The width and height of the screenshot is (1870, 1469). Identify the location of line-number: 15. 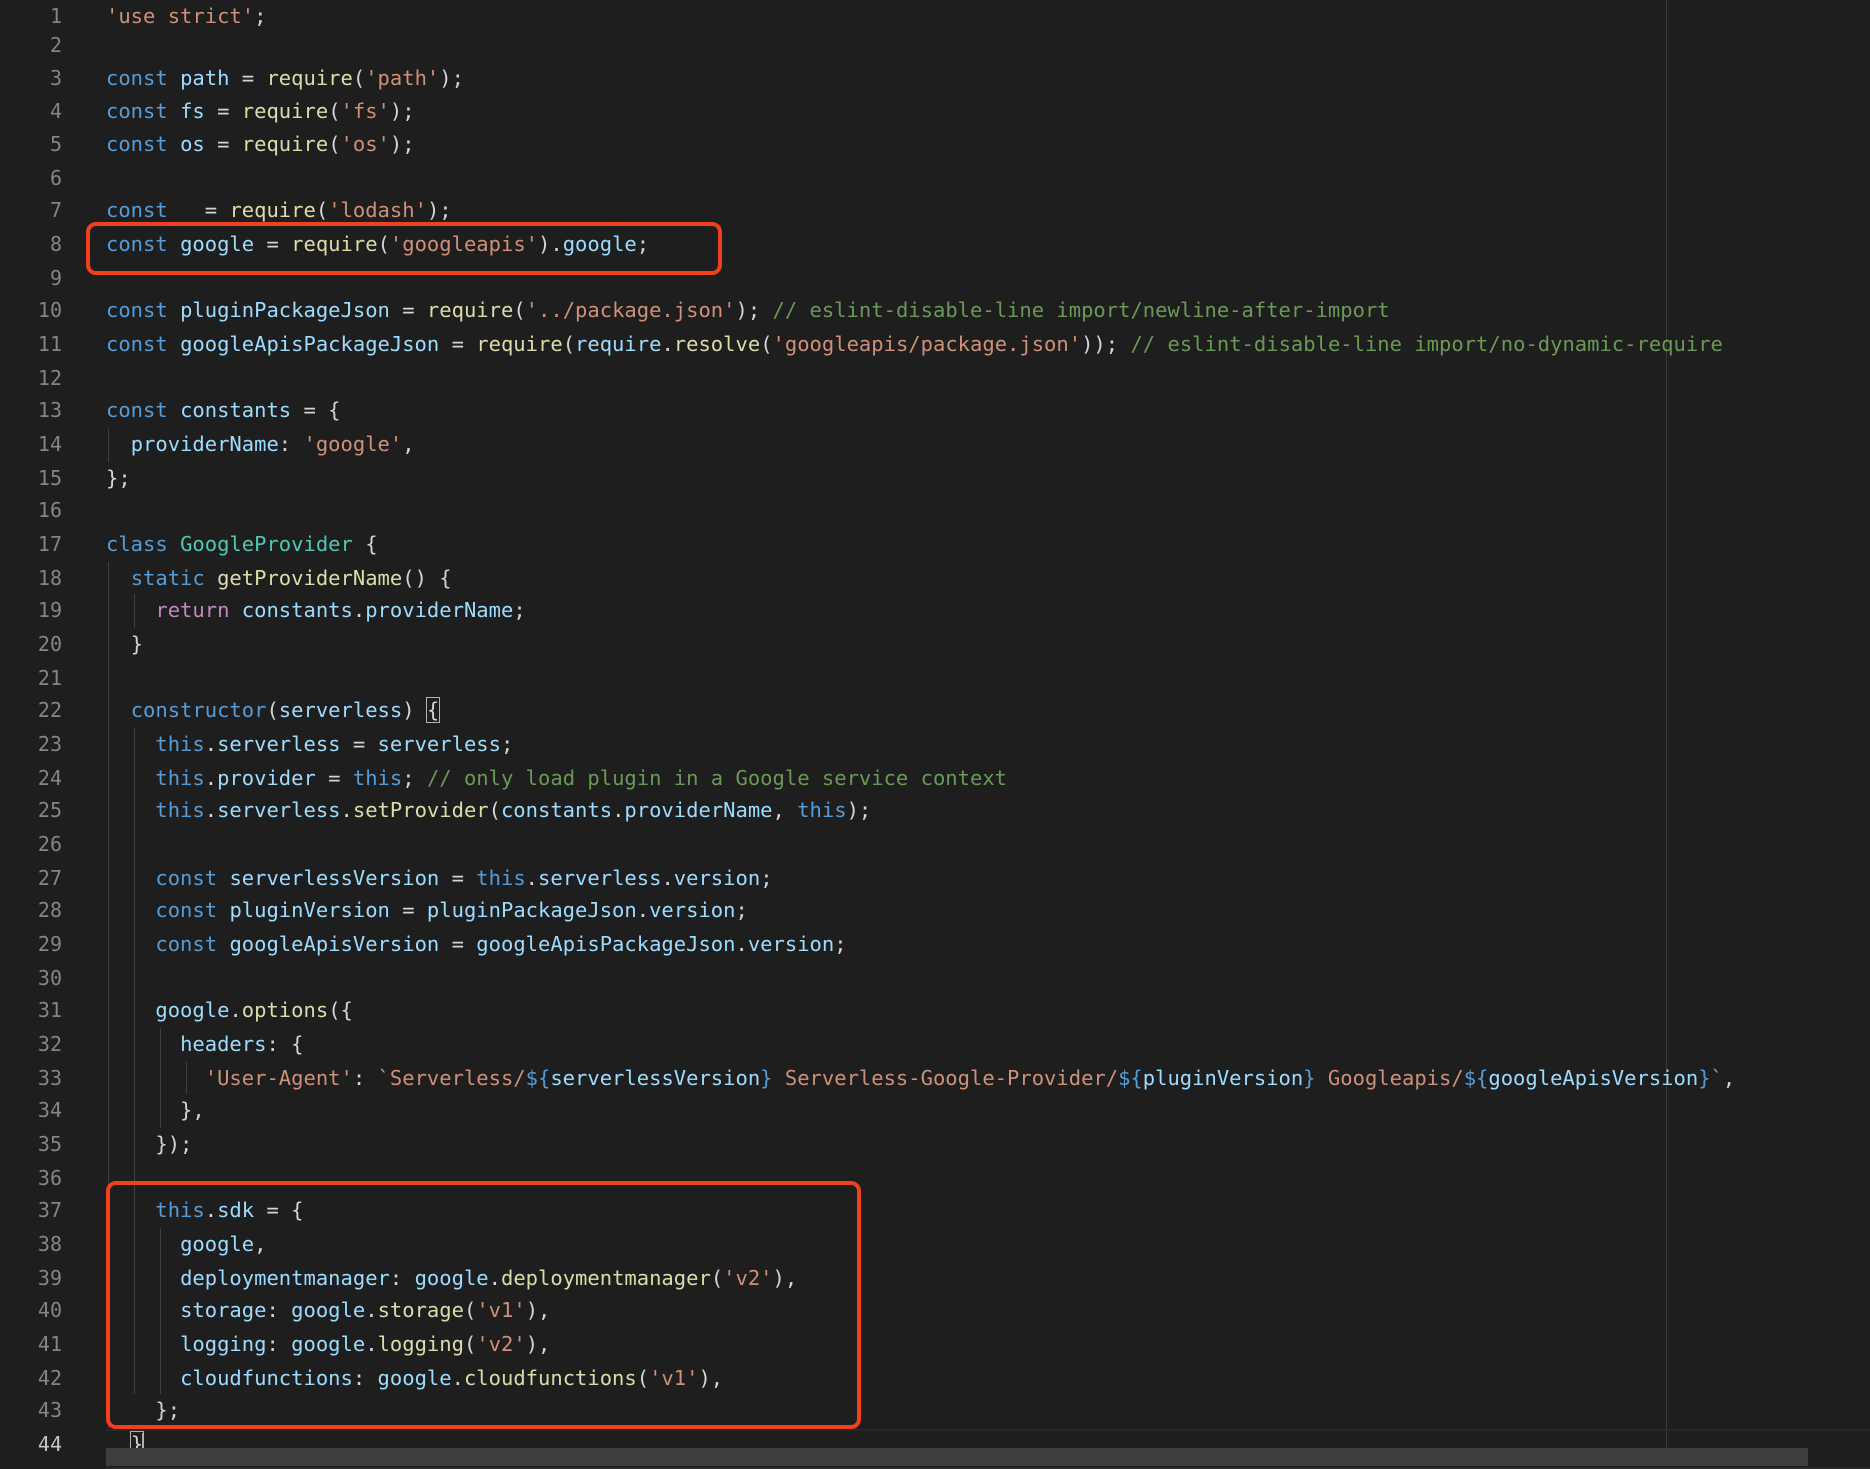
(49, 478).